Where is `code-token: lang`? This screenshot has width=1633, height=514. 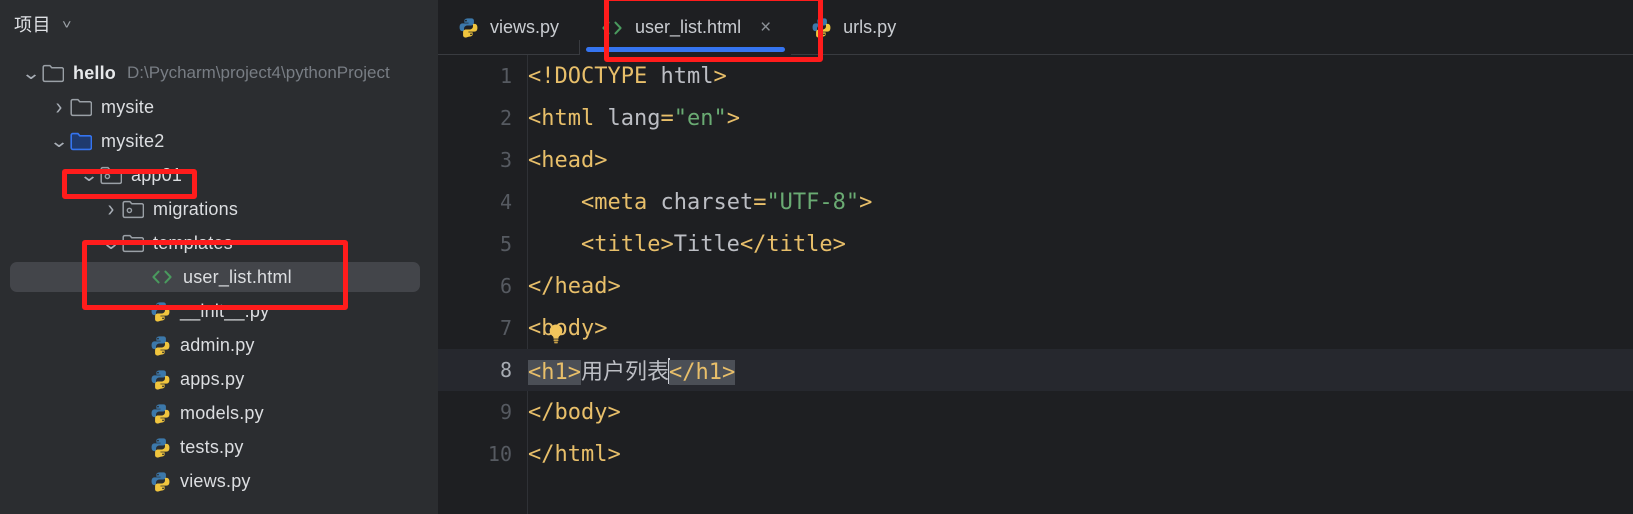
code-token: lang is located at coordinates (634, 118).